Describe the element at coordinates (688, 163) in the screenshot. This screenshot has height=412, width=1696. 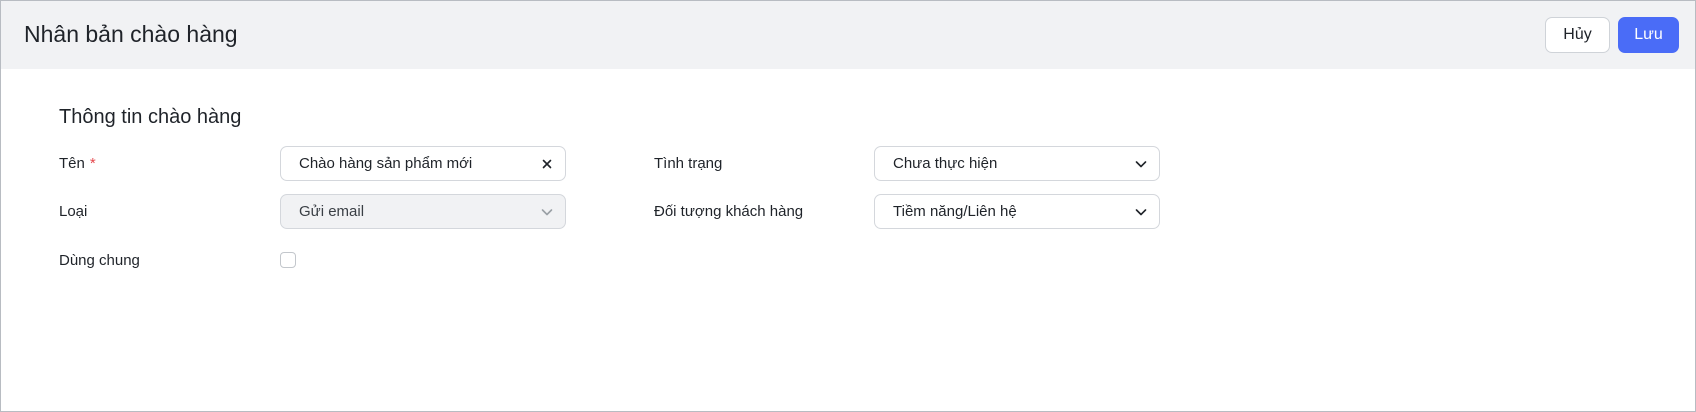
I see `status-label: Tình trạng` at that location.